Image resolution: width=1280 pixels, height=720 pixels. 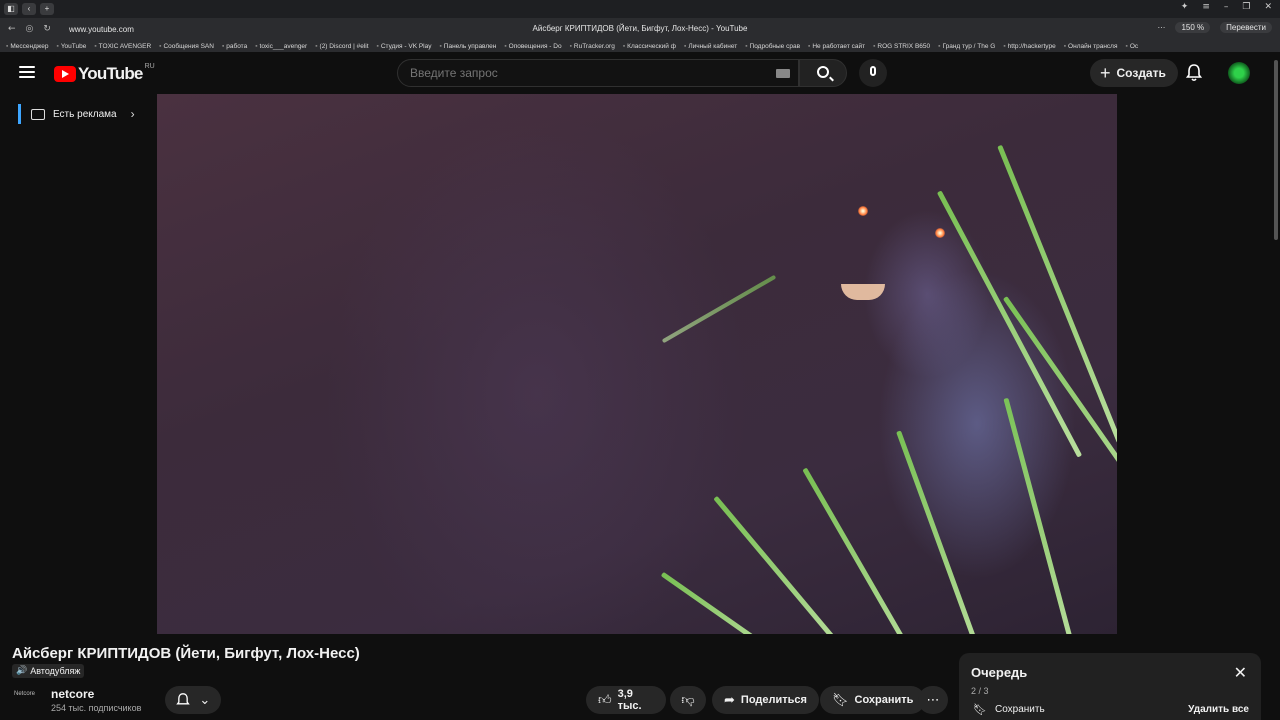 What do you see at coordinates (193, 700) in the screenshot?
I see `subscription-notifications-button: ⌄` at bounding box center [193, 700].